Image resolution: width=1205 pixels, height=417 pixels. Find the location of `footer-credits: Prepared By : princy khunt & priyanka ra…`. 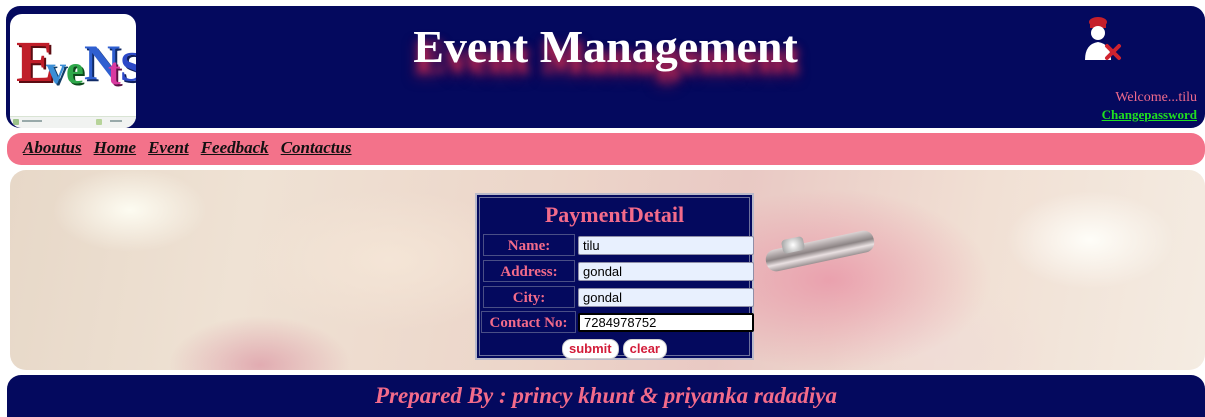

footer-credits: Prepared By : princy khunt & priyanka ra… is located at coordinates (606, 395).